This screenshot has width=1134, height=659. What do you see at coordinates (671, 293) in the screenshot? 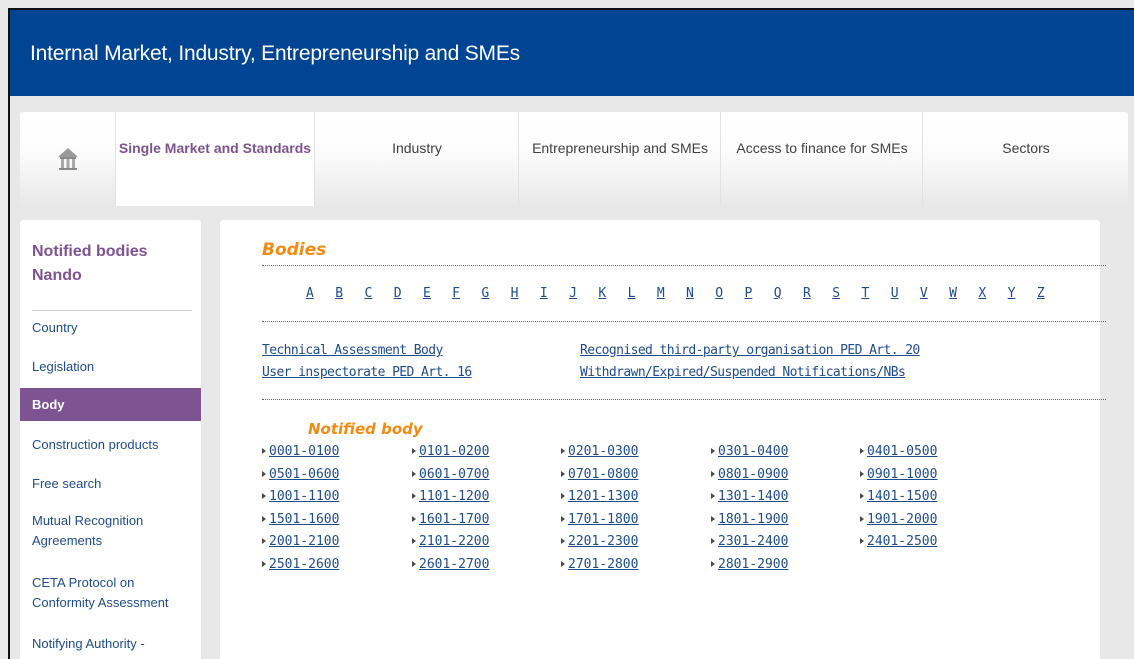
I see `letter-link-m: M` at bounding box center [671, 293].